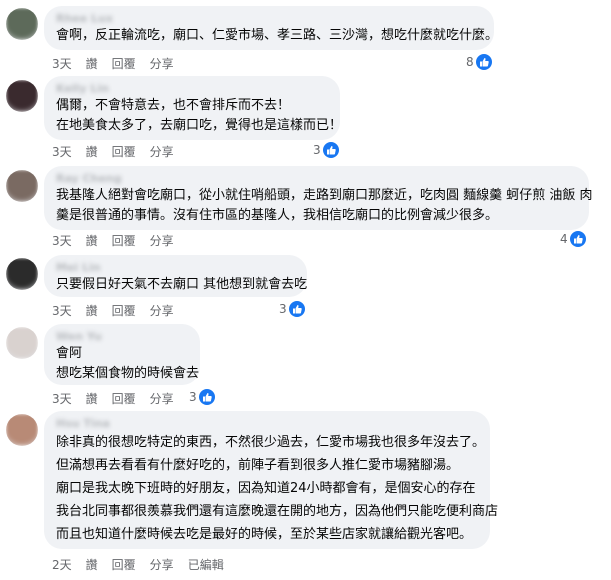 This screenshot has width=611, height=580. Describe the element at coordinates (277, 511) in the screenshot. I see `comment-text: 我台北同事都很羨慕我們還有這麼晚還在開的地方，因為他們只能吃便利商店` at that location.